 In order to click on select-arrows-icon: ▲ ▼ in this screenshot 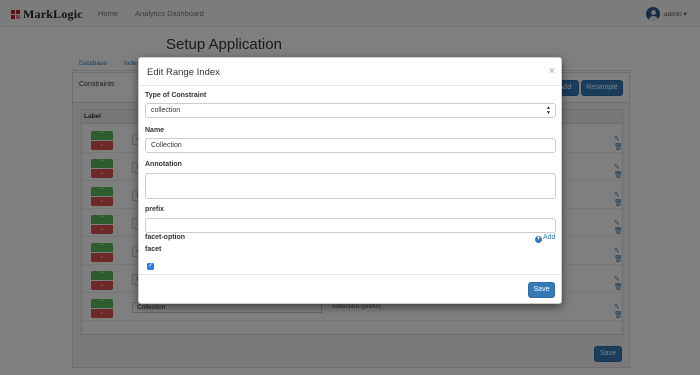, I will do `click(548, 110)`.